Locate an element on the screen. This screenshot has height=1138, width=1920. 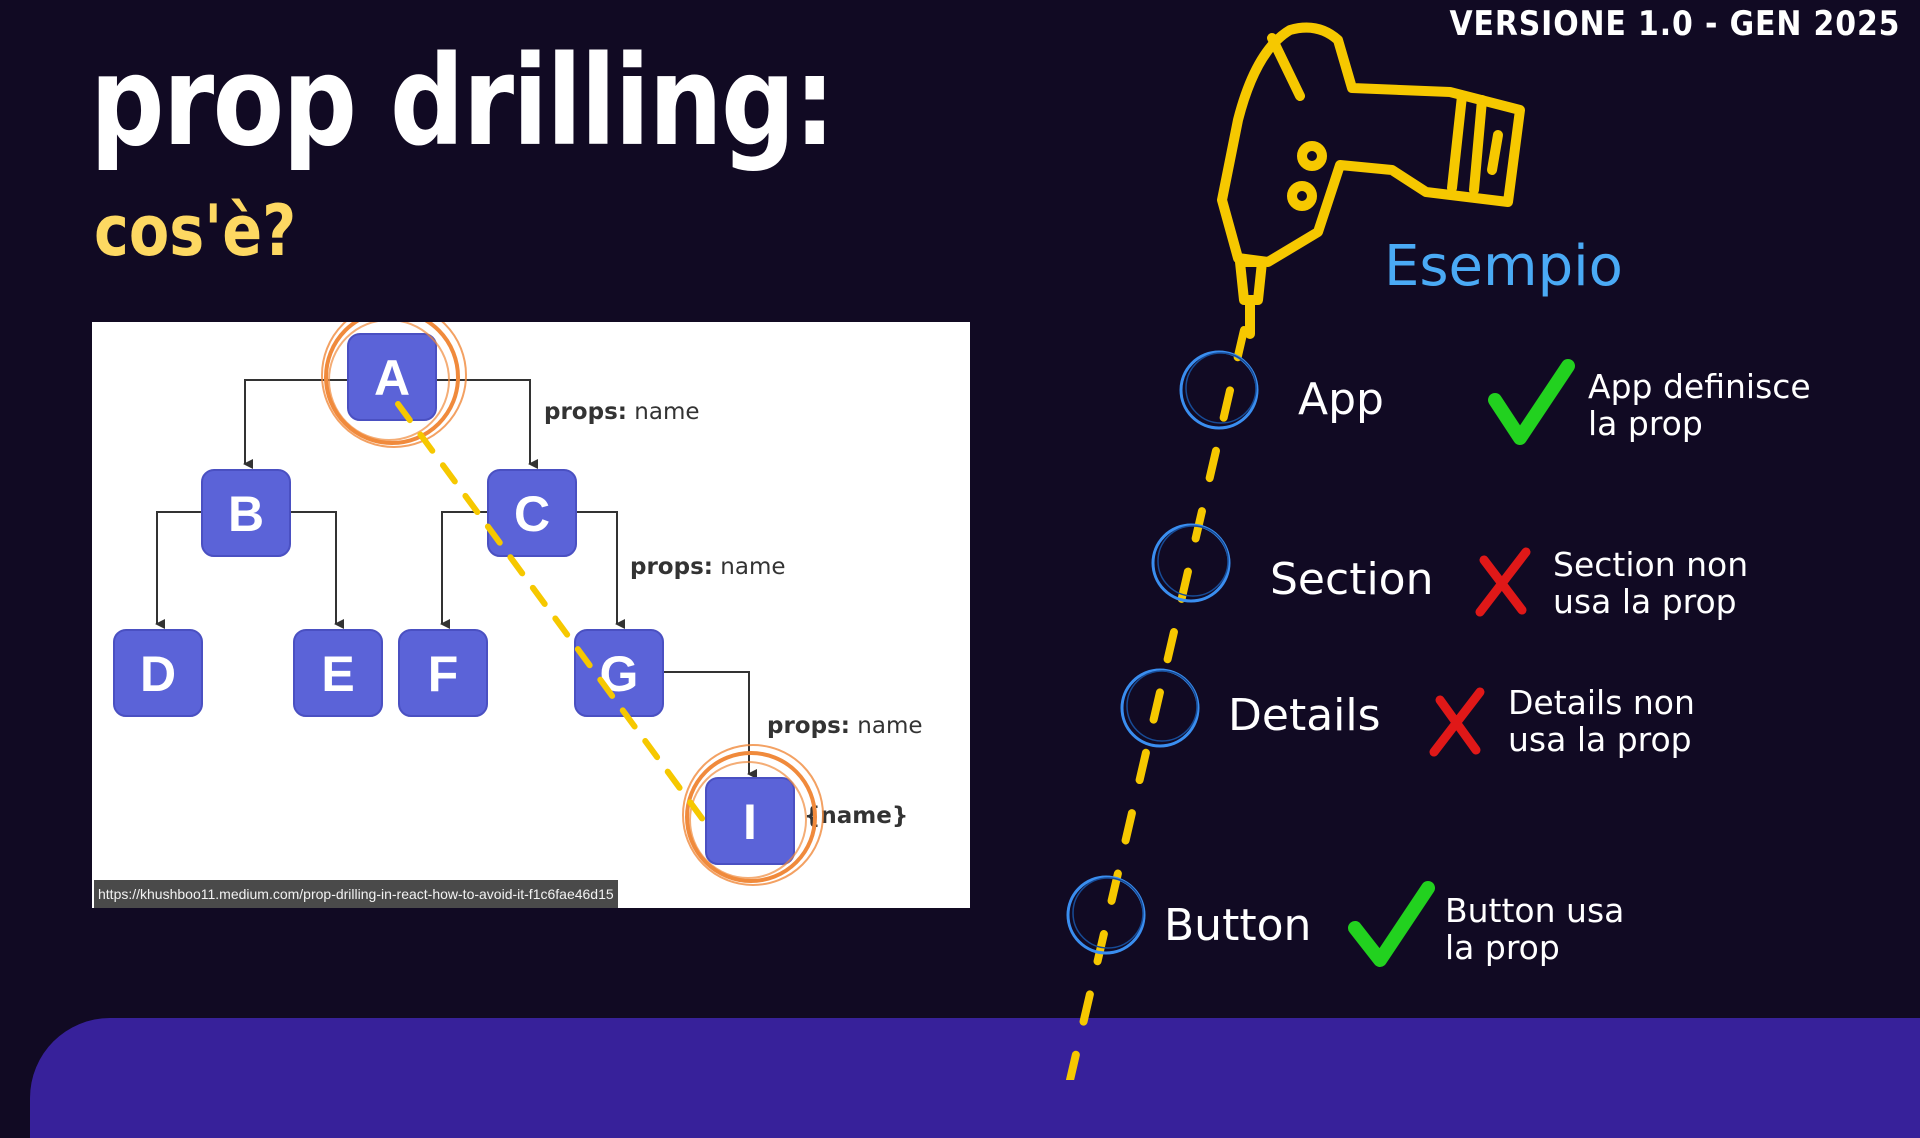
step-note-details-line1: Details non is located at coordinates (1601, 702).